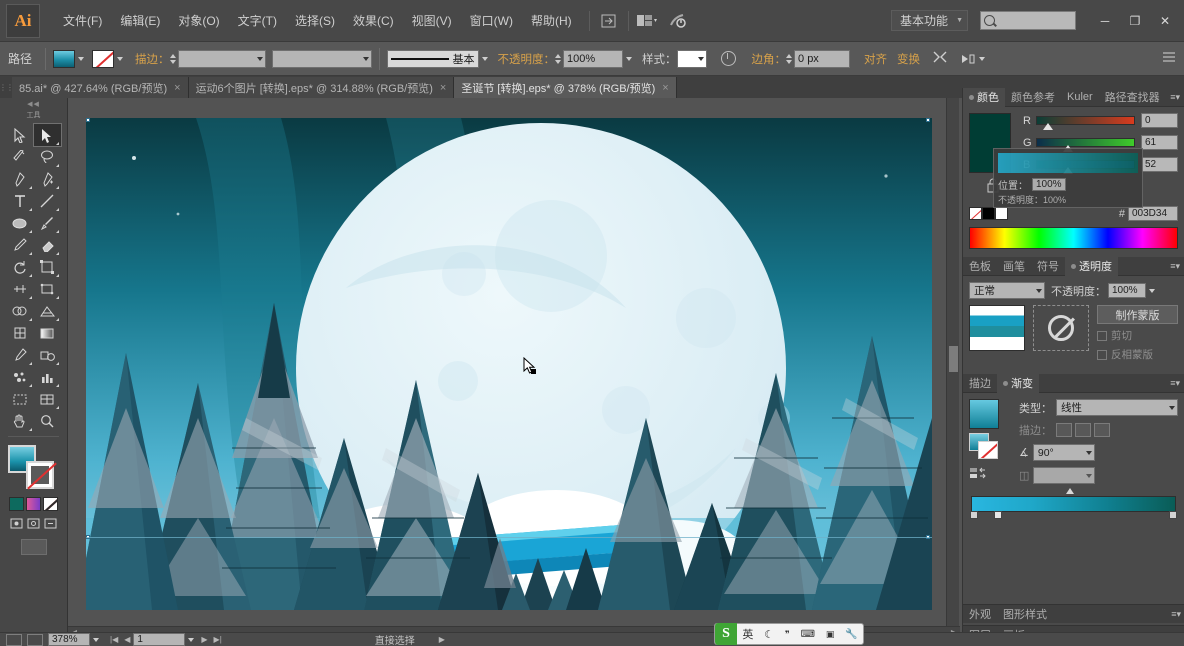 The width and height of the screenshot is (1184, 646). Describe the element at coordinates (1073, 238) in the screenshot. I see `color-spectrum-bar` at that location.